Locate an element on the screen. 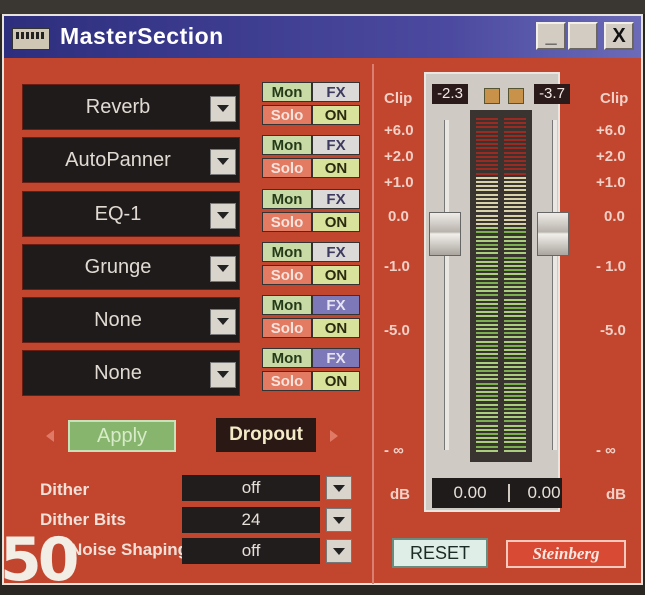 This screenshot has width=645, height=595. effect-slot-select: Reverb is located at coordinates (131, 107).